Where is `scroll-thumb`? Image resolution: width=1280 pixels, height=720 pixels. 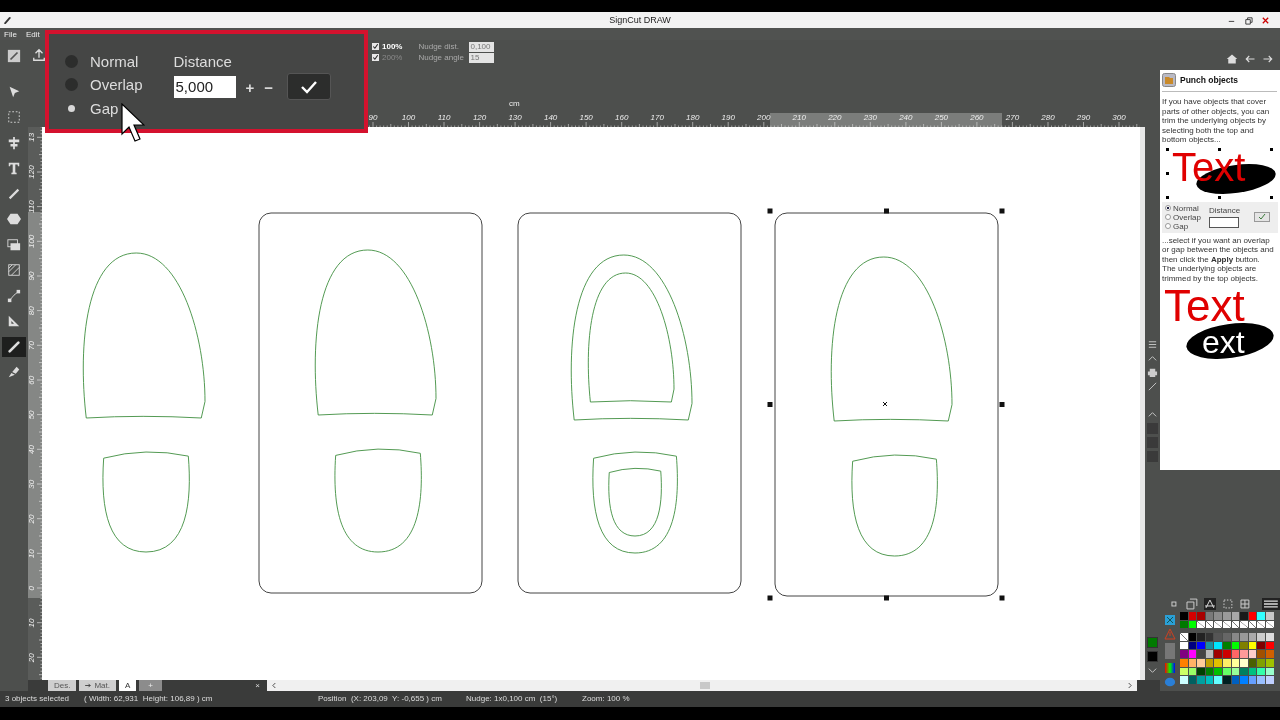 scroll-thumb is located at coordinates (705, 685).